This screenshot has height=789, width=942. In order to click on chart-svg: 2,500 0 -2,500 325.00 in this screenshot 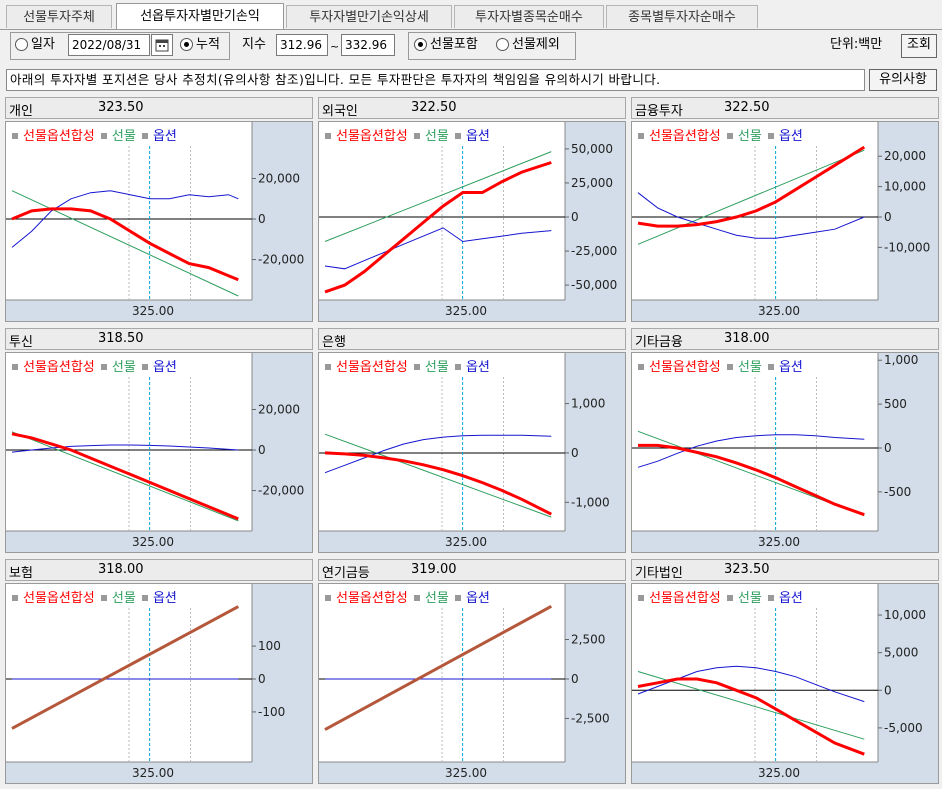, I will do `click(472, 683)`.